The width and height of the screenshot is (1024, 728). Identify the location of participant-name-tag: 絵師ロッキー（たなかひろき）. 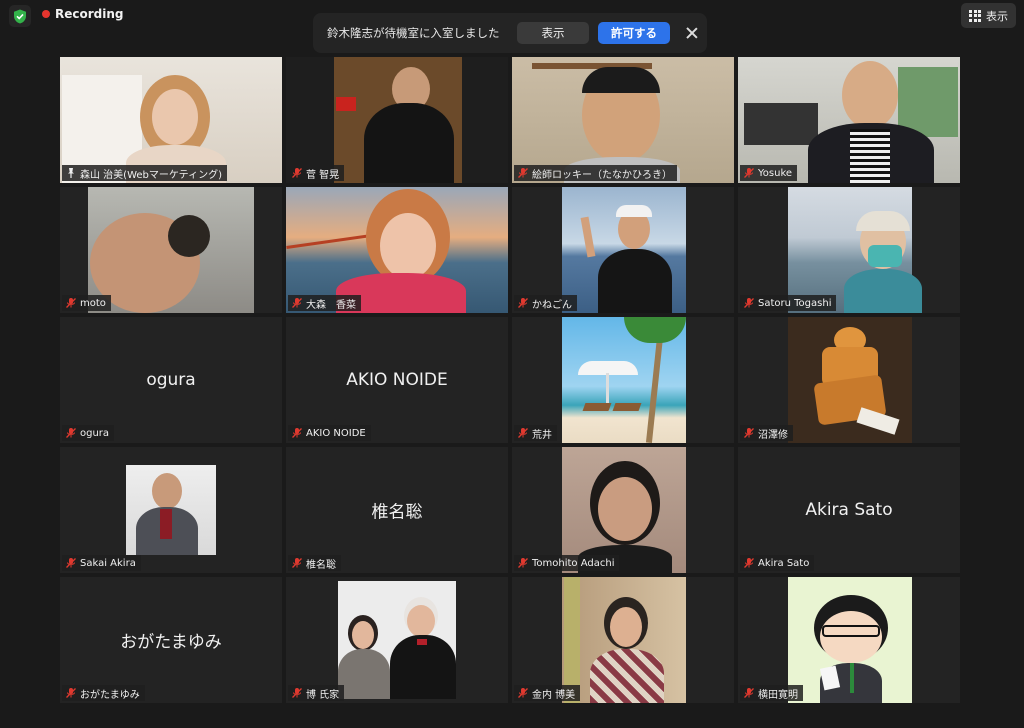
(595, 173).